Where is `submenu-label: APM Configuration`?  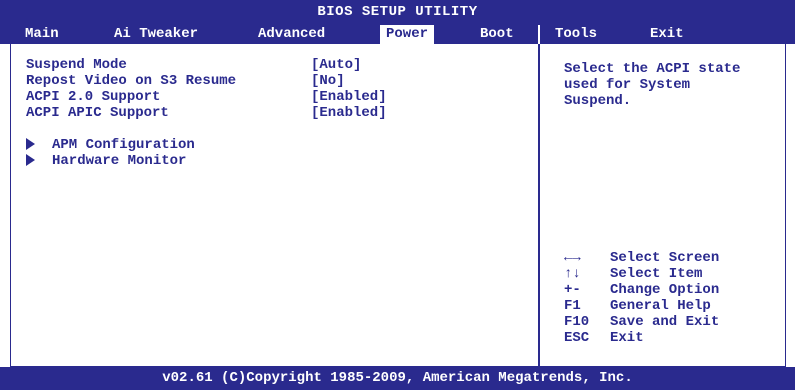
submenu-label: APM Configuration is located at coordinates (123, 145).